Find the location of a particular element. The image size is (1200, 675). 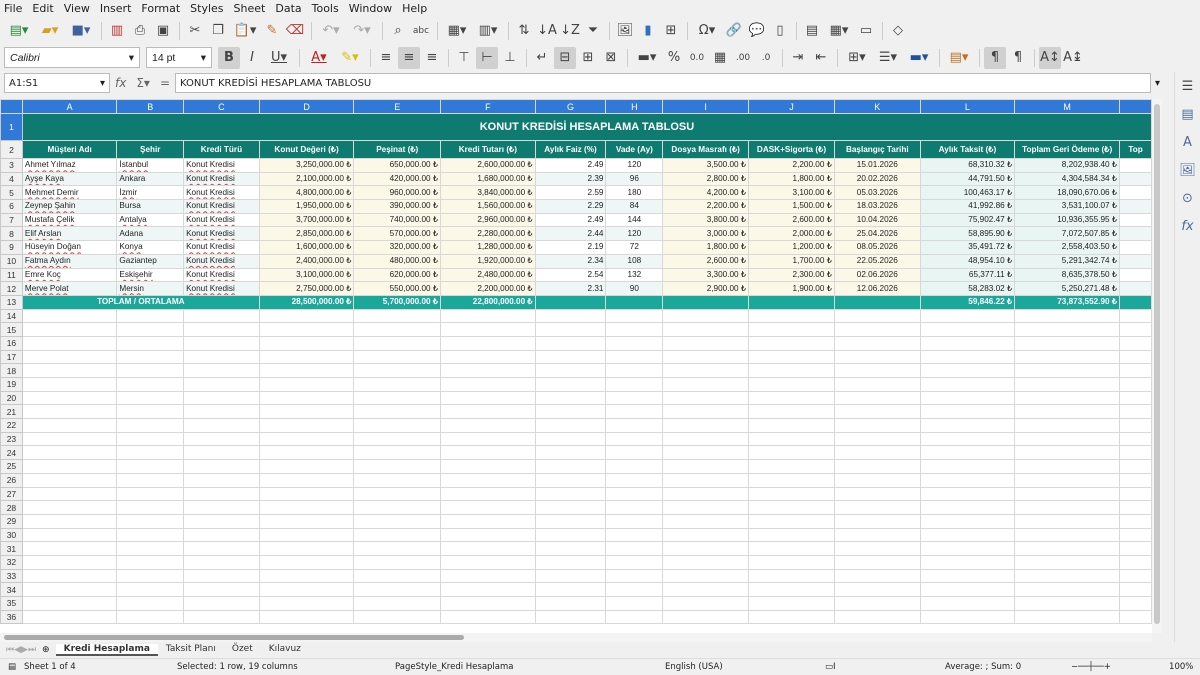

menu-help: Help is located at coordinates (414, 8).